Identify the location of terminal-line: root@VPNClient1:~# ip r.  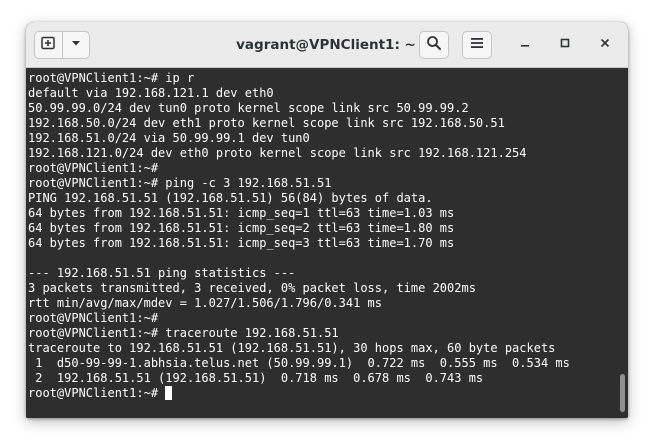
(111, 78).